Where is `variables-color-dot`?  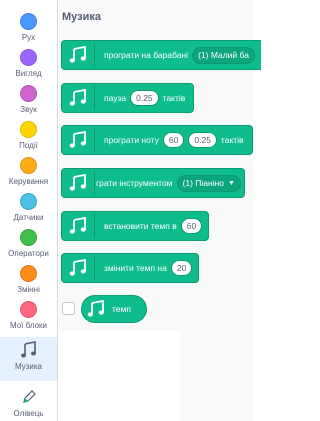 variables-color-dot is located at coordinates (28, 273).